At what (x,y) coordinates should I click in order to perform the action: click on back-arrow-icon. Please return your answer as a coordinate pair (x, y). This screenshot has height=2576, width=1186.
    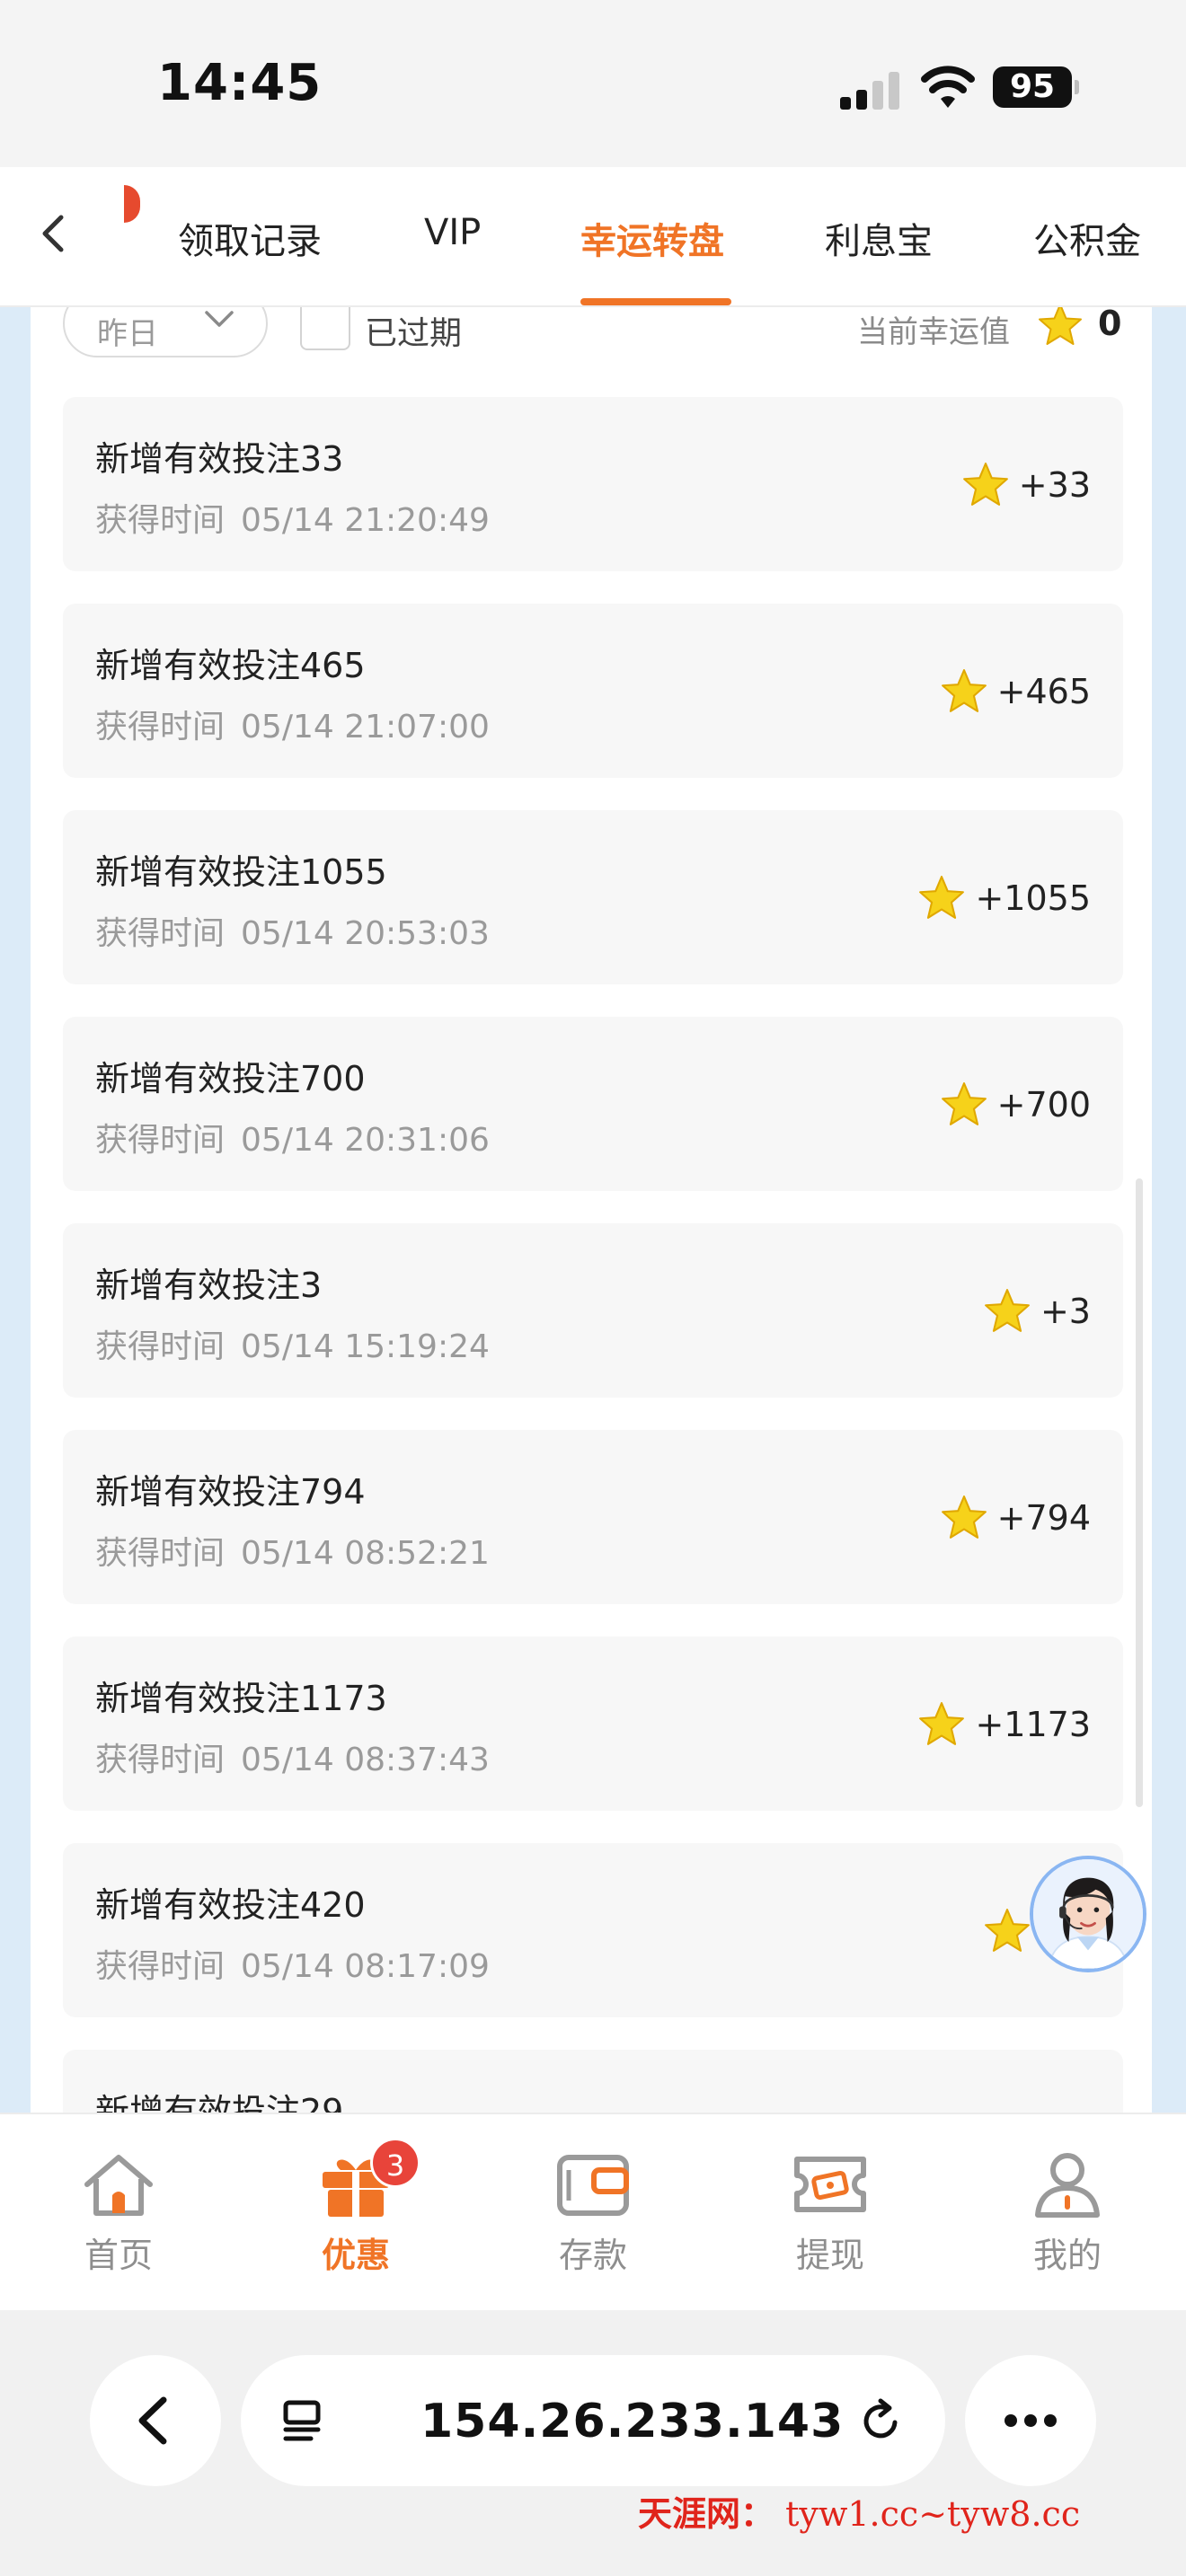
    Looking at the image, I should click on (54, 233).